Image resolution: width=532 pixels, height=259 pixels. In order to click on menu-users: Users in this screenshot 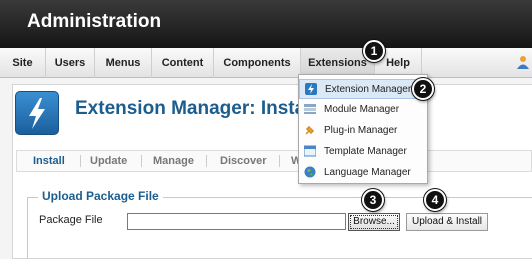, I will do `click(70, 63)`.